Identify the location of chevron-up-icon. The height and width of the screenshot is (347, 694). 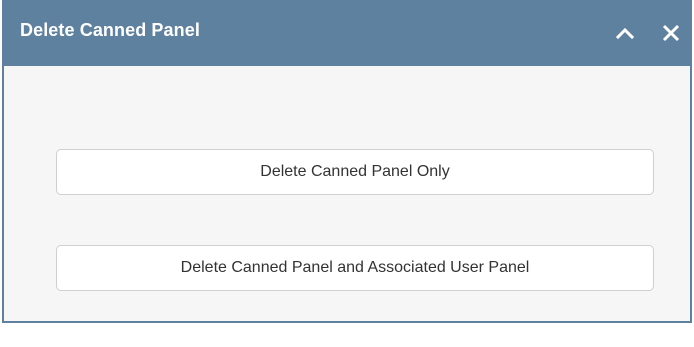
(625, 33).